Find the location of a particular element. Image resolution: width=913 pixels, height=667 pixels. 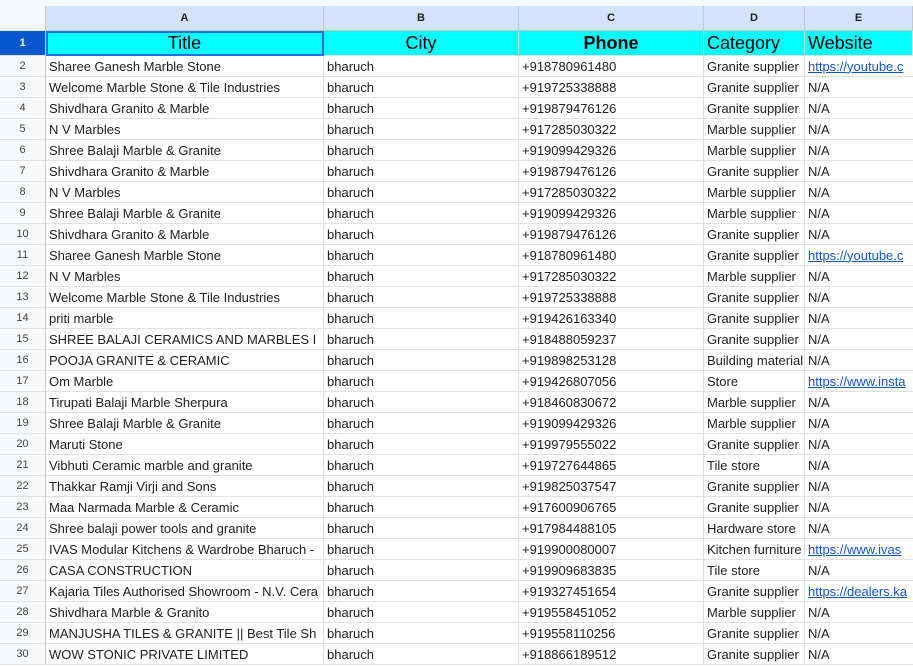

cell-phone: +918488059237 is located at coordinates (611, 339).